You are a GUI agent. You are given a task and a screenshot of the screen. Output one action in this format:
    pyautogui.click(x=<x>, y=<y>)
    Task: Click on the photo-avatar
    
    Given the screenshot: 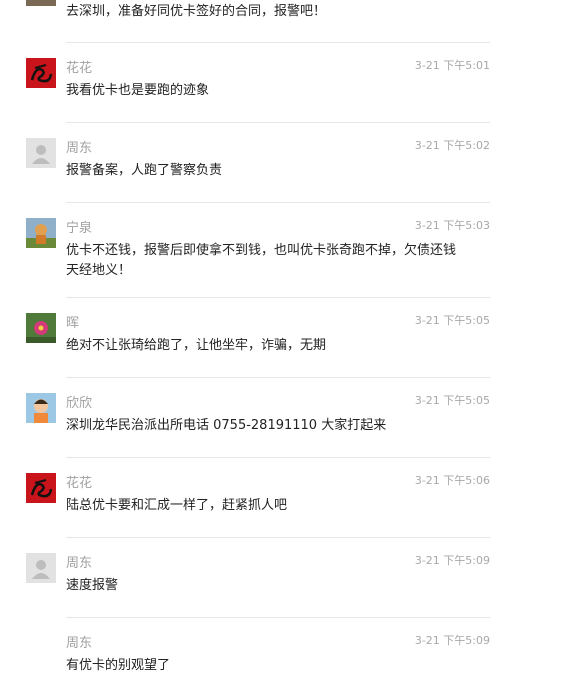 What is the action you would take?
    pyautogui.click(x=41, y=233)
    